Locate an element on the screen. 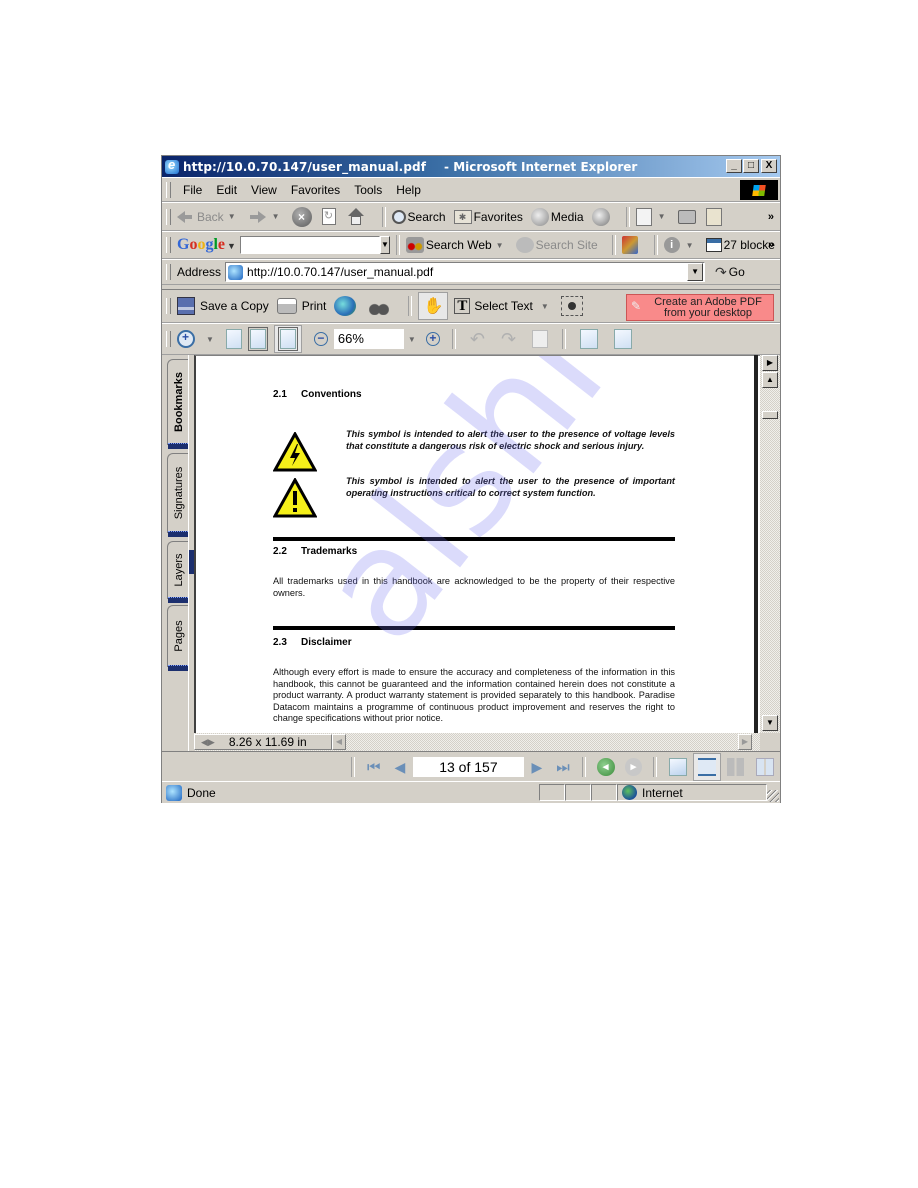  create-pdf-line2: from your desktop is located at coordinates (708, 313).